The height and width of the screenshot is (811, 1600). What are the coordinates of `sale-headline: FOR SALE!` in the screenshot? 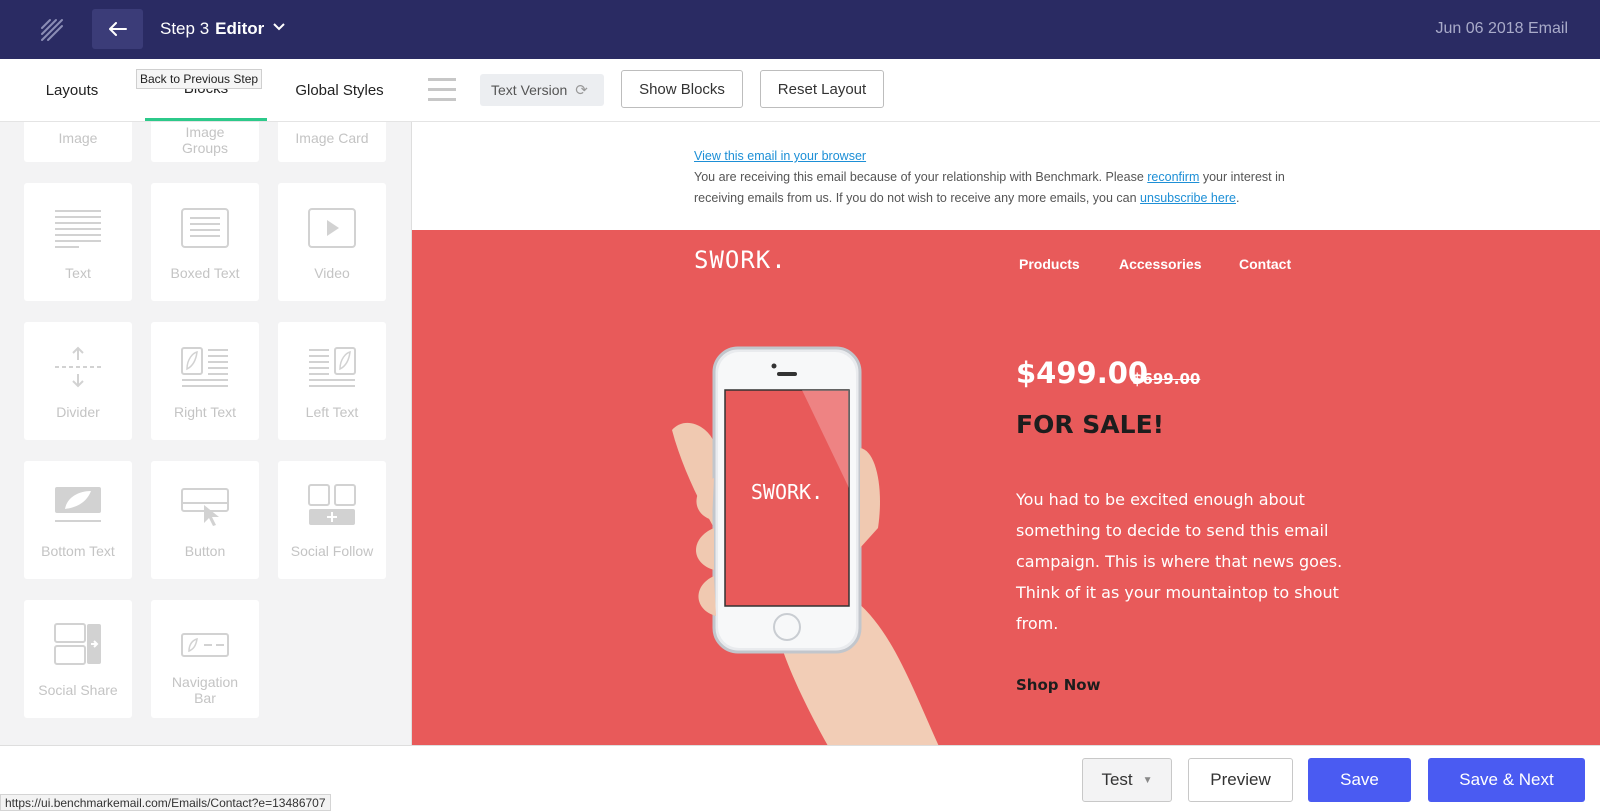 It's located at (1090, 424).